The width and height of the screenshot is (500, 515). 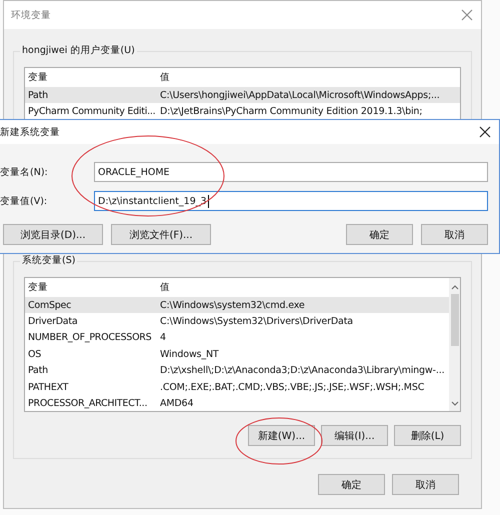 I want to click on table-cell-text: DriverData, so click(x=52, y=322).